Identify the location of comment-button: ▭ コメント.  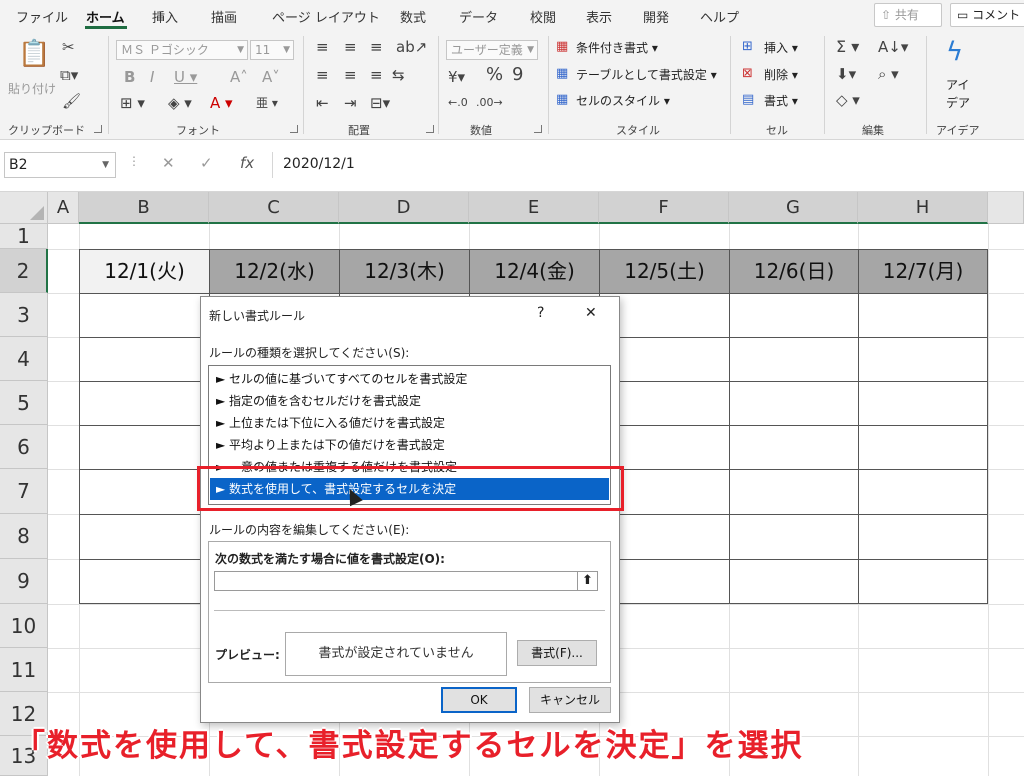
(987, 15).